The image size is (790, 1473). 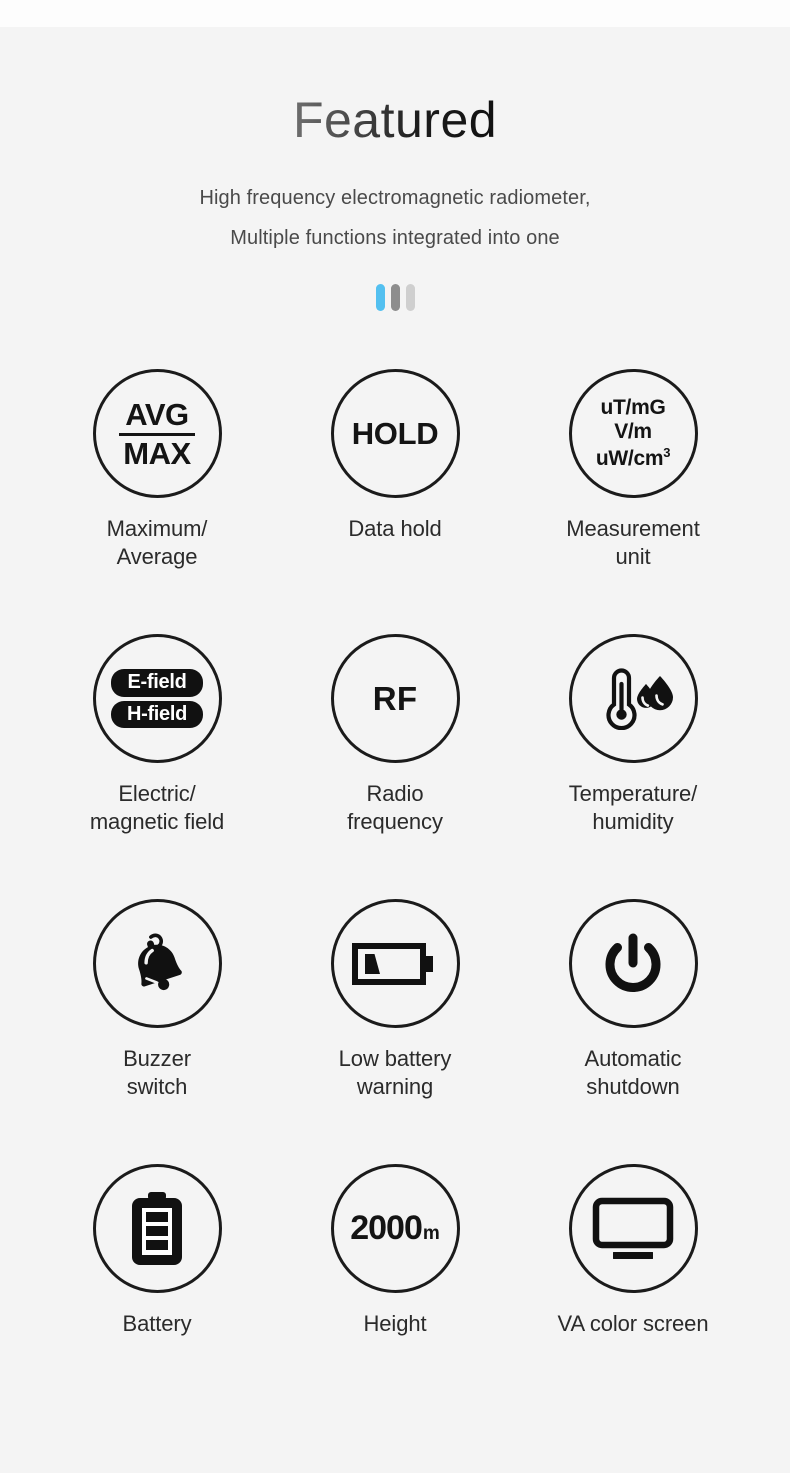 I want to click on accent-bar-blue-icon, so click(x=380, y=298).